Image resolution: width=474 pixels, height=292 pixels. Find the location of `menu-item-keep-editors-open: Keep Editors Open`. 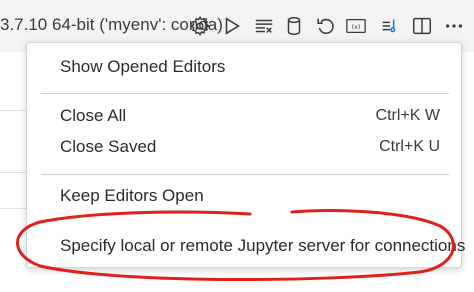

menu-item-keep-editors-open: Keep Editors Open is located at coordinates (244, 196).